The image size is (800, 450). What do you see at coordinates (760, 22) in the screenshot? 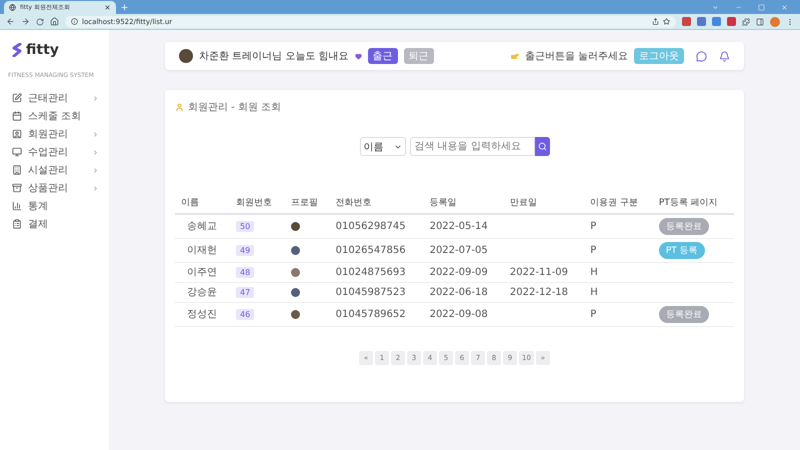
I see `side-panel-icon` at bounding box center [760, 22].